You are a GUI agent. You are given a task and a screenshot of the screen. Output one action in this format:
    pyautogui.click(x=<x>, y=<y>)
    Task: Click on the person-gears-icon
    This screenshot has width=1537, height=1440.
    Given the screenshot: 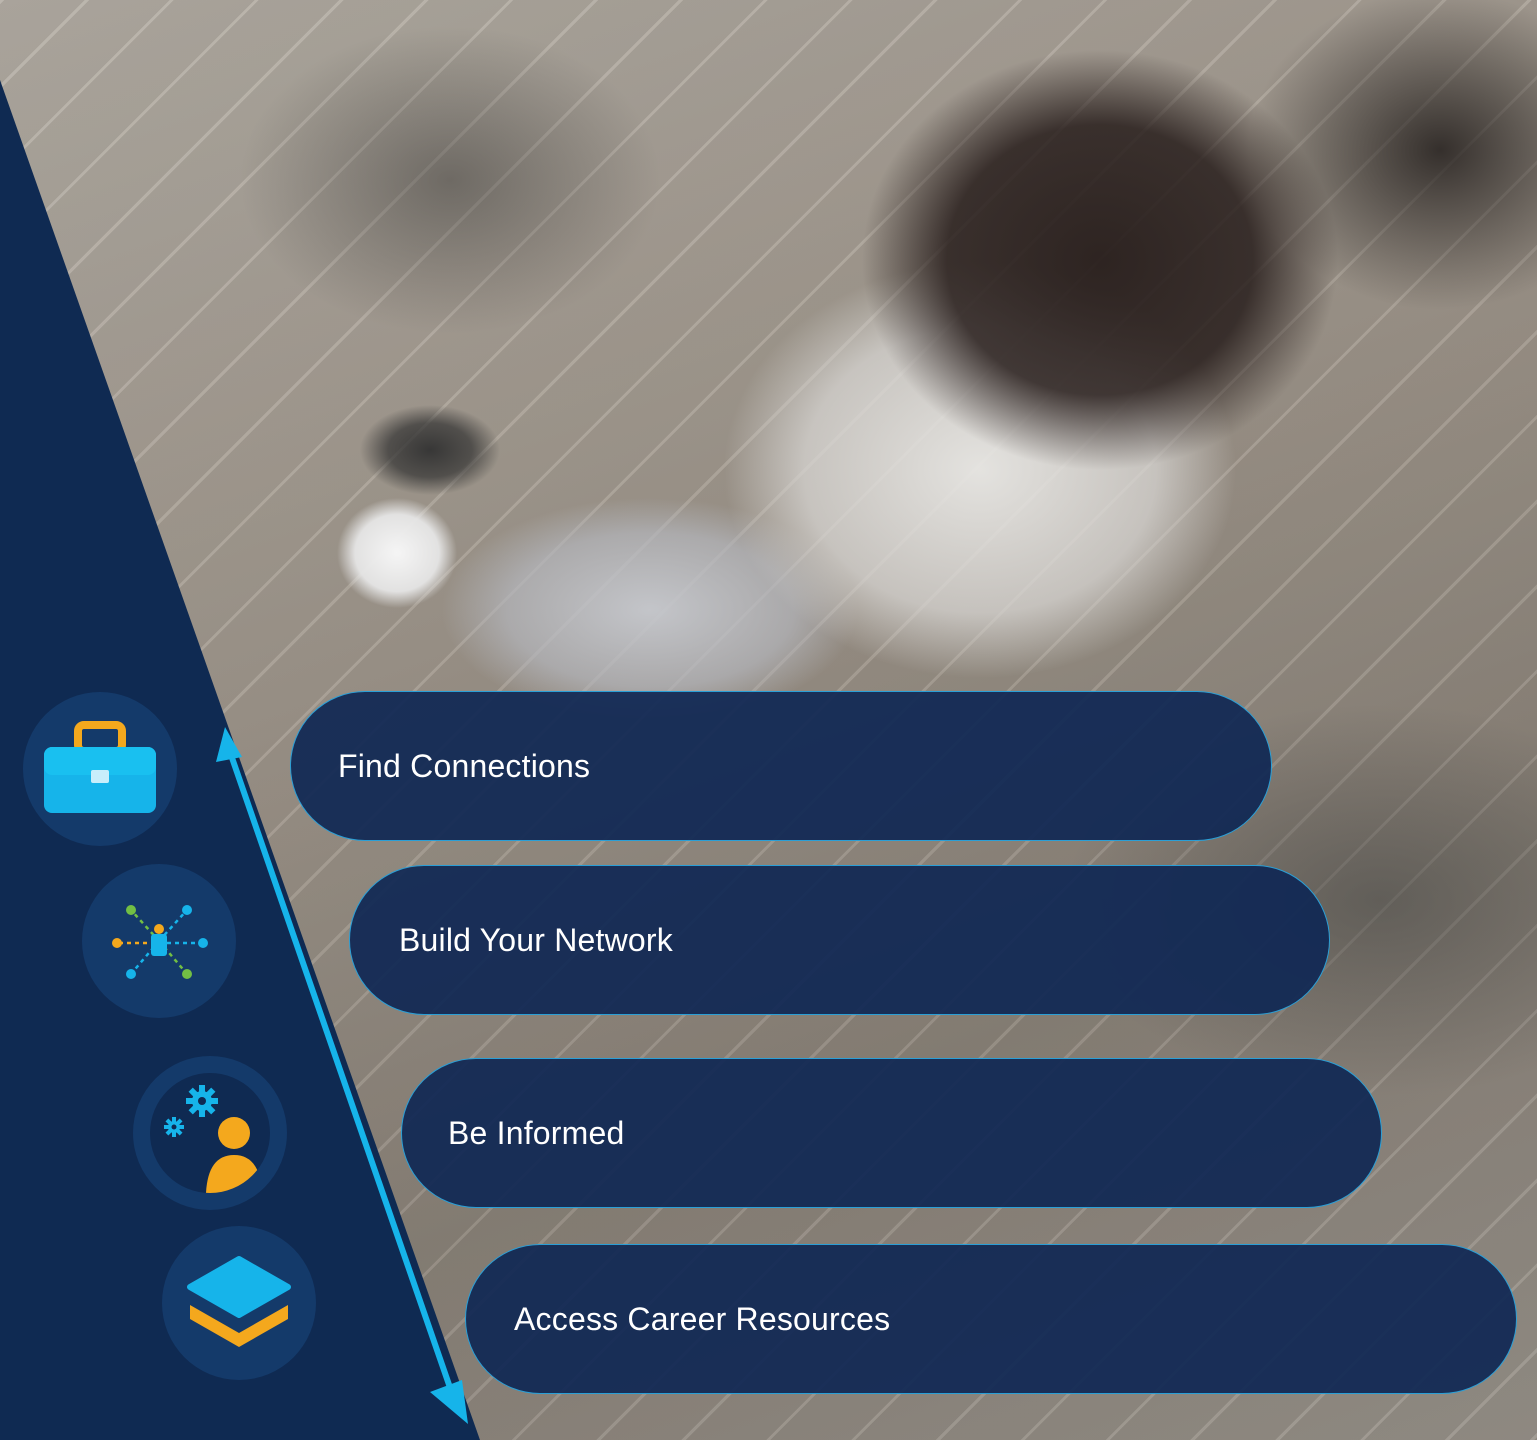 What is the action you would take?
    pyautogui.click(x=210, y=1133)
    